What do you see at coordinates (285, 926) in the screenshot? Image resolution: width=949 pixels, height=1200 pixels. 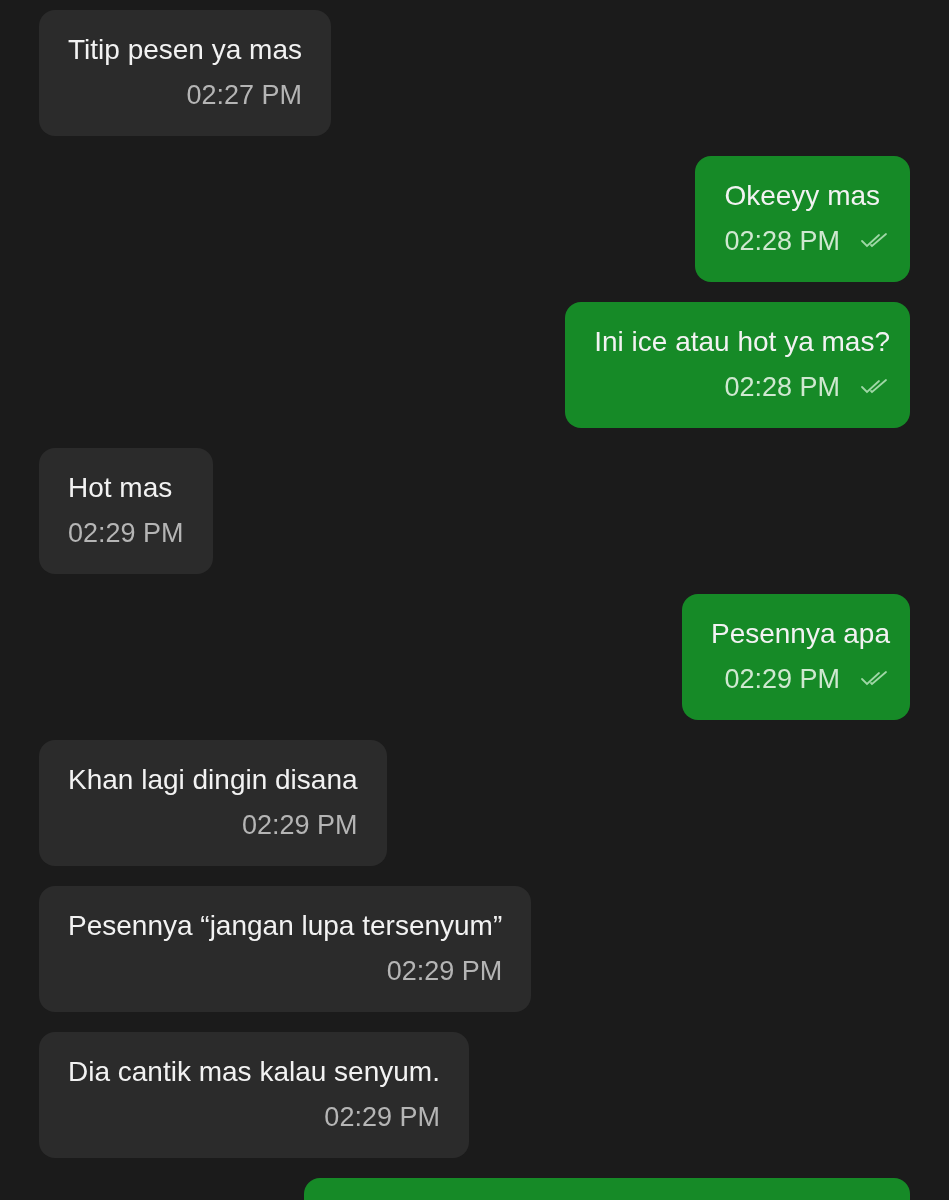 I see `message-text: Pesennya “jangan lupa tersenyum”` at bounding box center [285, 926].